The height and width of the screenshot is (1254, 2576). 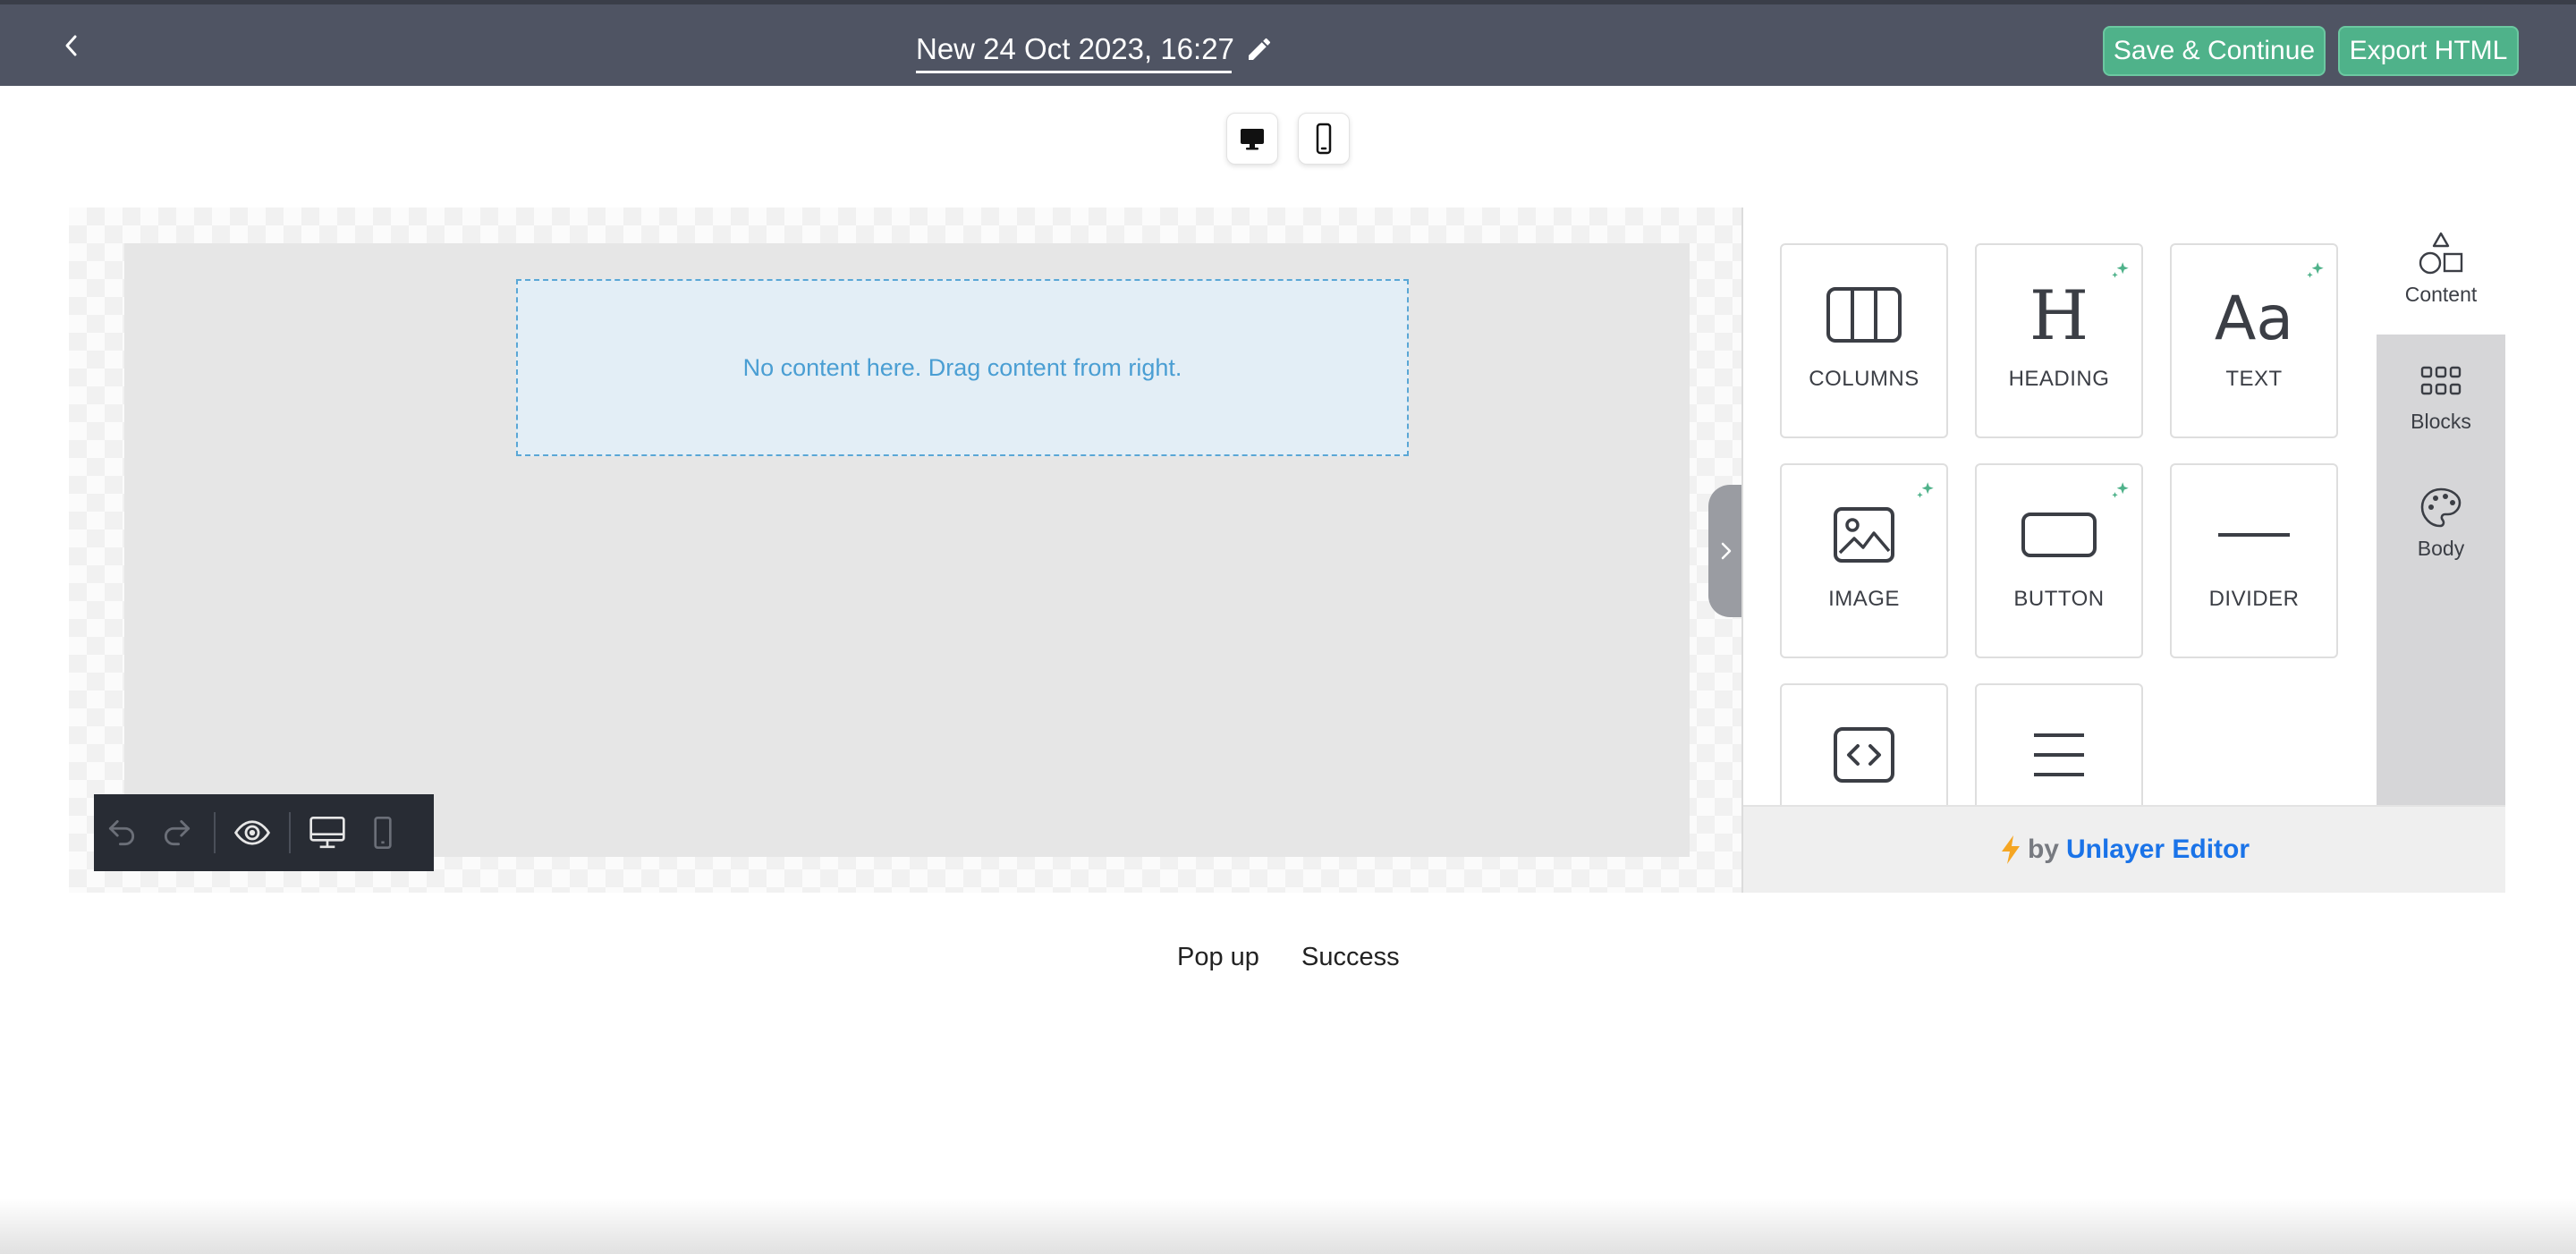 I want to click on shapes-icon, so click(x=2441, y=254).